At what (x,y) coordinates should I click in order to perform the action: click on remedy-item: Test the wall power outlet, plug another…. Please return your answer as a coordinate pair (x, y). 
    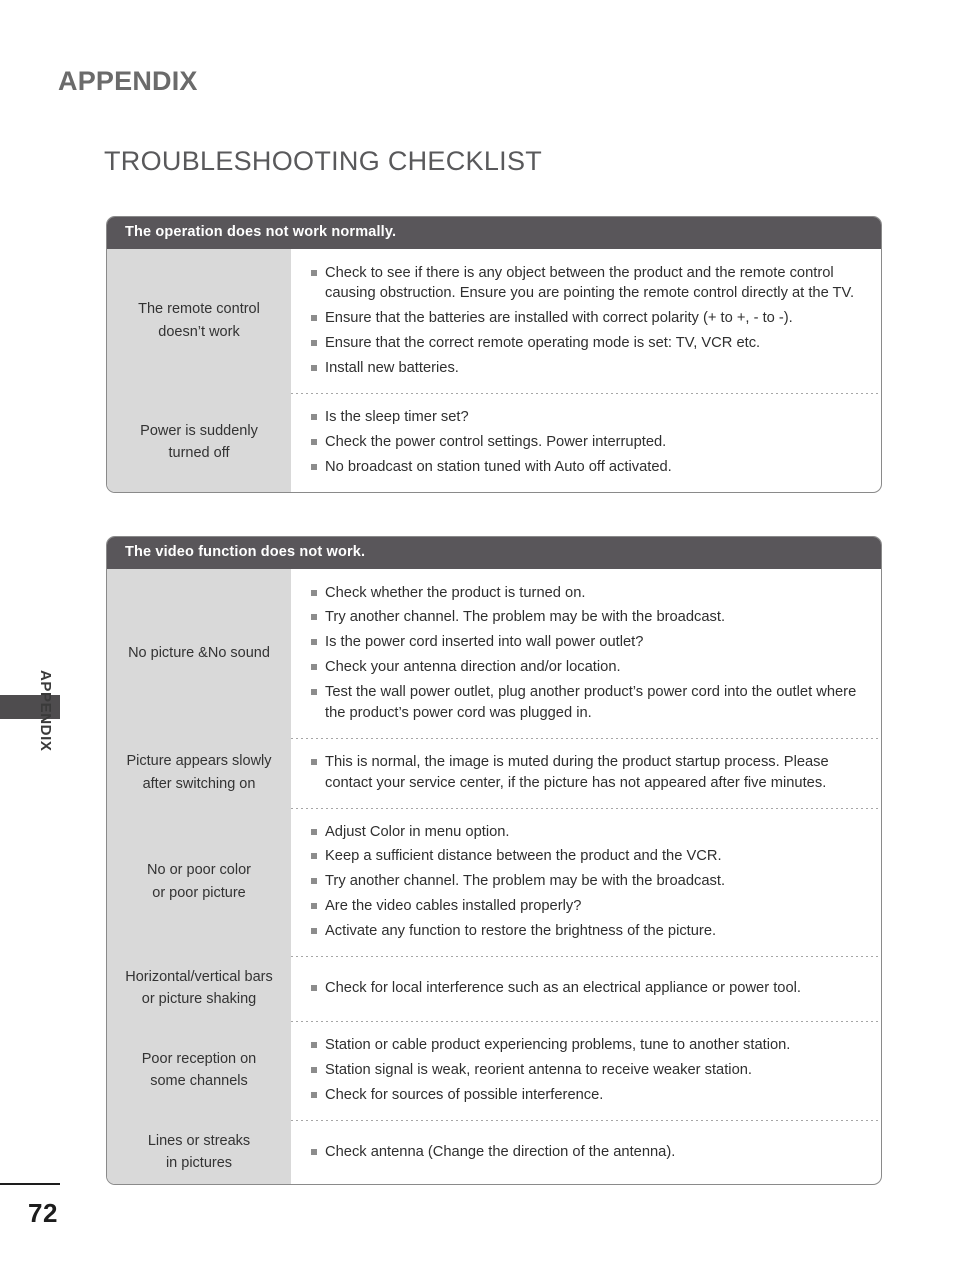
    Looking at the image, I should click on (589, 703).